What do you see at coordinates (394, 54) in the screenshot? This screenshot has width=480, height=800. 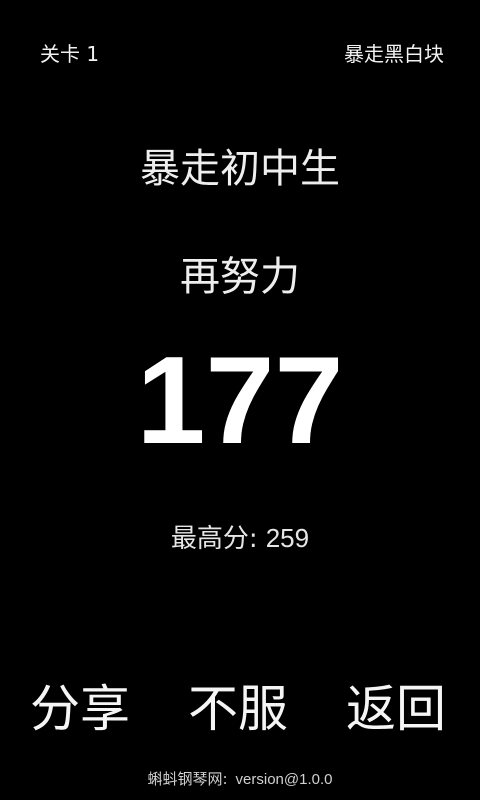 I see `game-mode-label: 暴走黑白块` at bounding box center [394, 54].